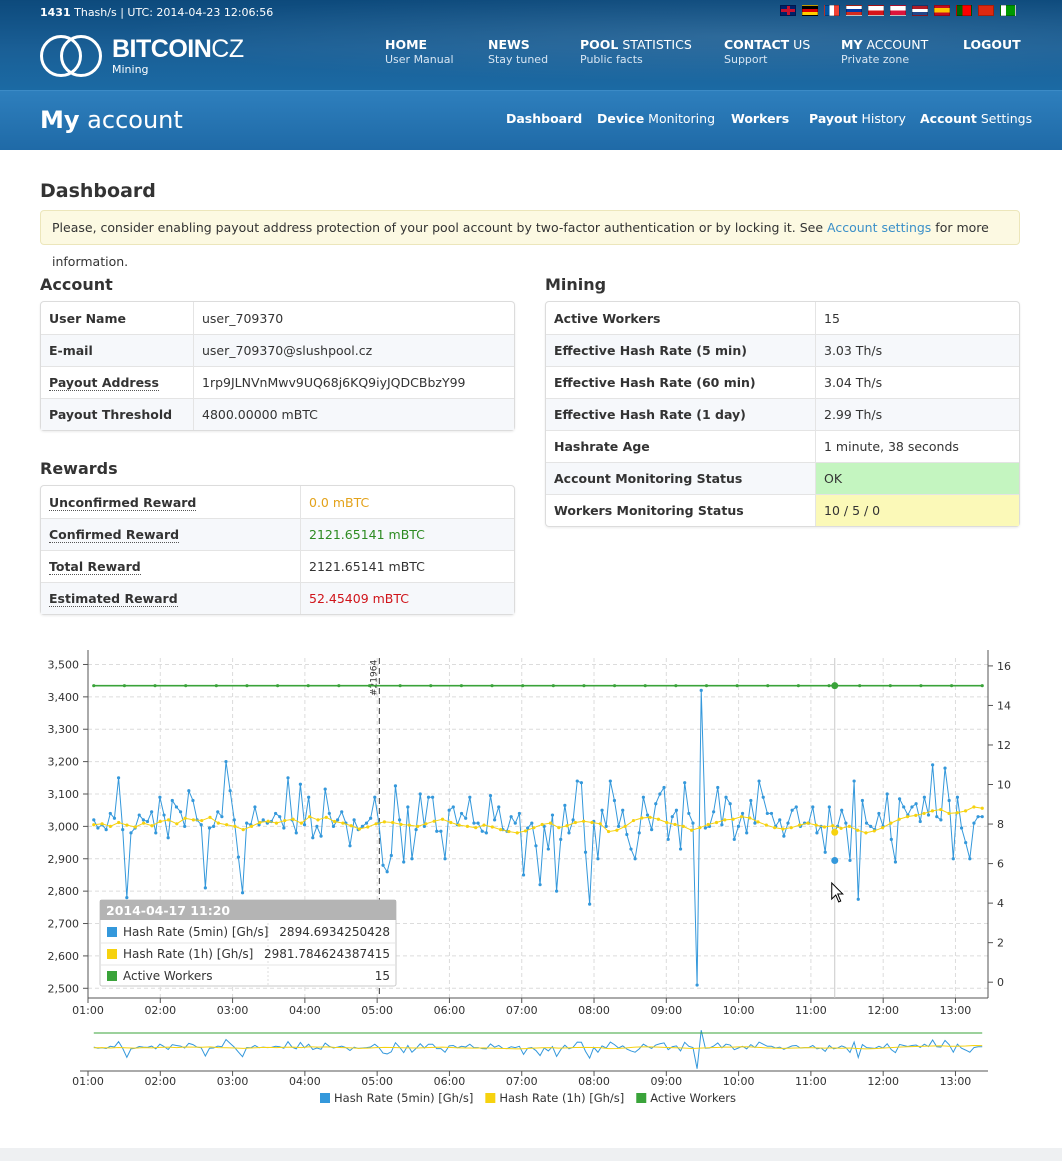 The height and width of the screenshot is (1161, 1062). Describe the element at coordinates (681, 510) in the screenshot. I see `row-label: Workers Monitoring Status` at that location.